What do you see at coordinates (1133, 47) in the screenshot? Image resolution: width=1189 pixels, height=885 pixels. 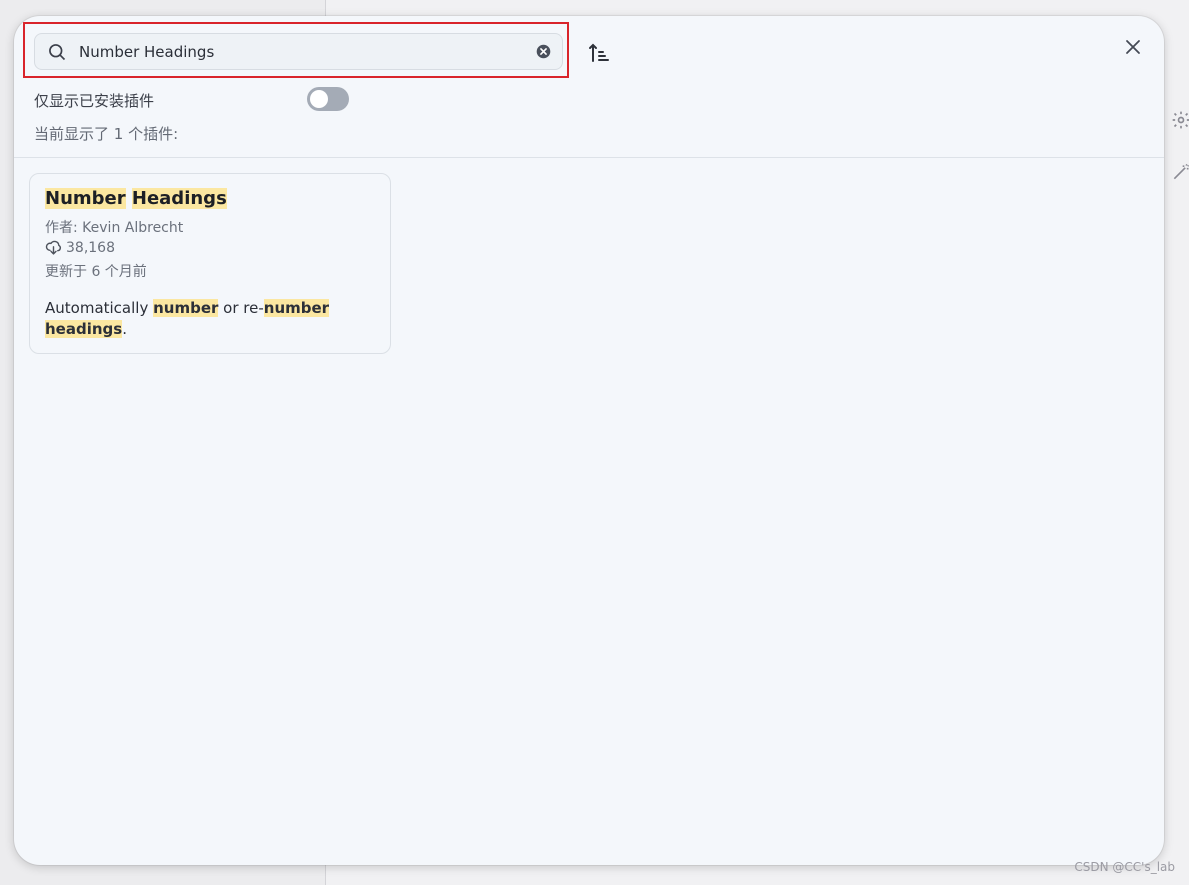 I see `close-icon` at bounding box center [1133, 47].